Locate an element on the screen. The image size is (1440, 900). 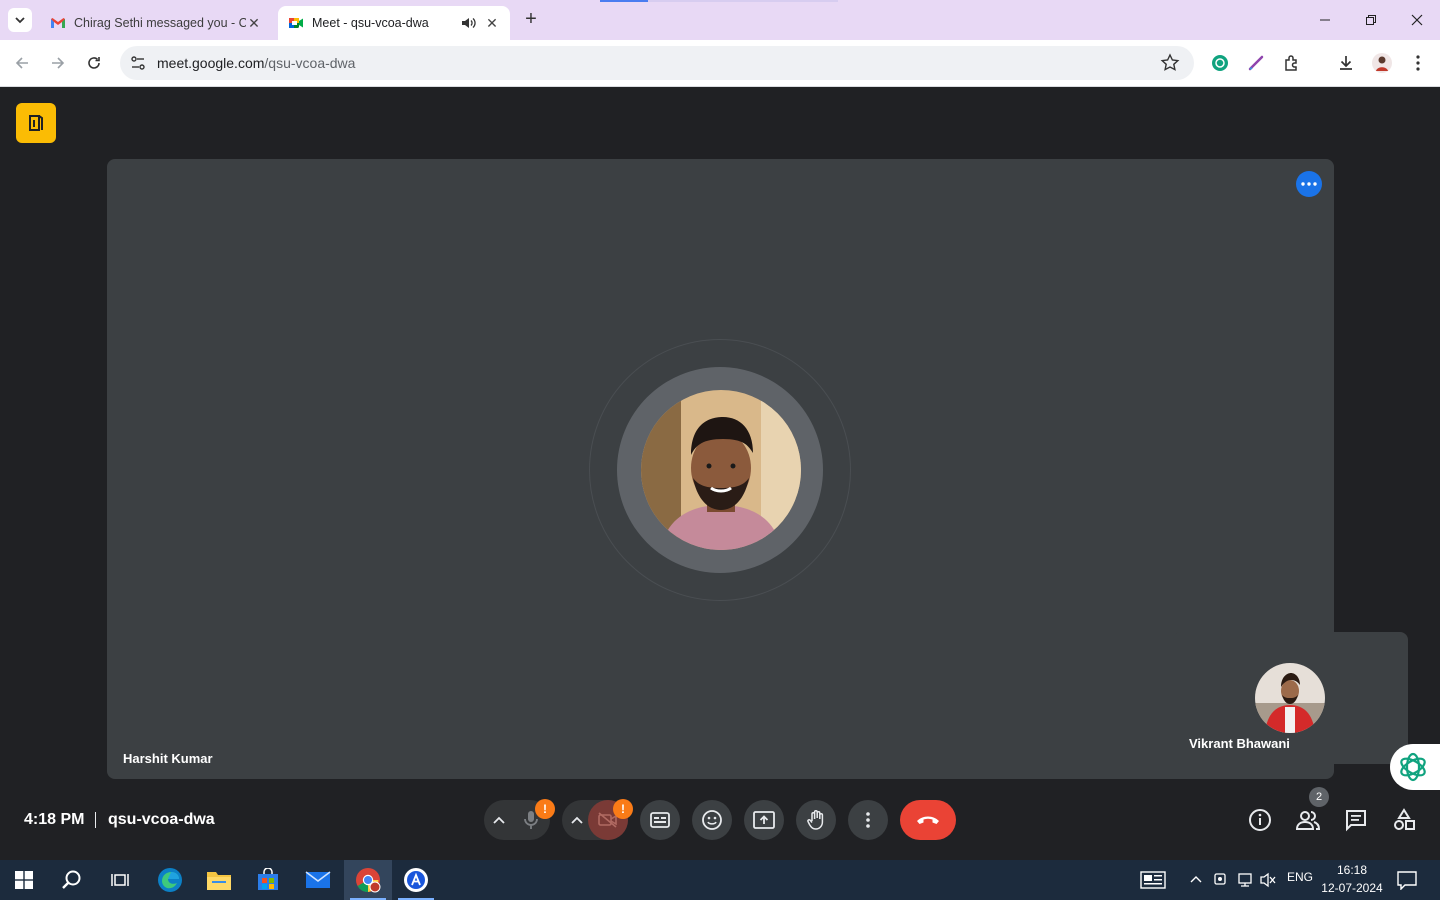
more-horizontal-icon is located at coordinates (1309, 184).